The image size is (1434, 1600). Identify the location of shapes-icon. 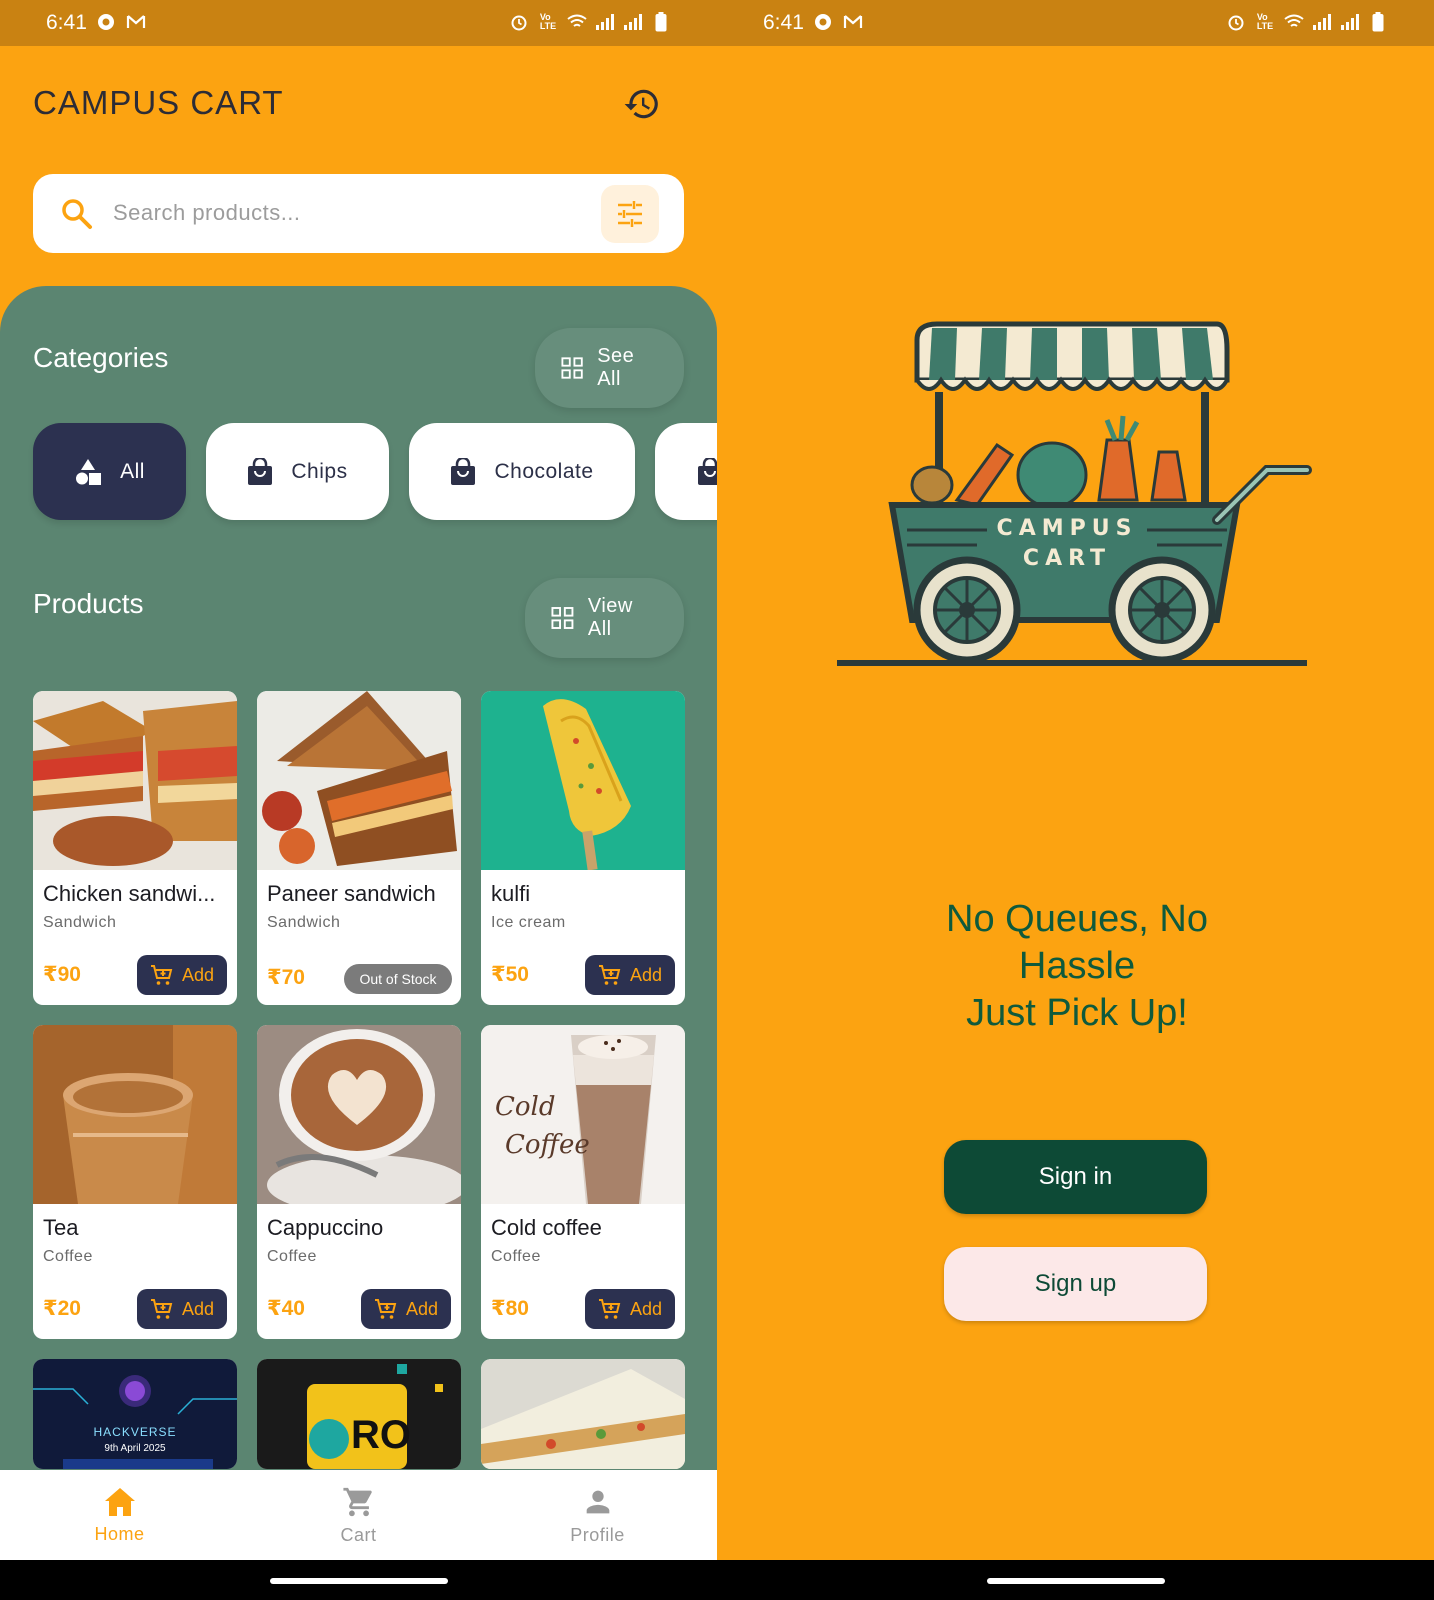
(89, 471).